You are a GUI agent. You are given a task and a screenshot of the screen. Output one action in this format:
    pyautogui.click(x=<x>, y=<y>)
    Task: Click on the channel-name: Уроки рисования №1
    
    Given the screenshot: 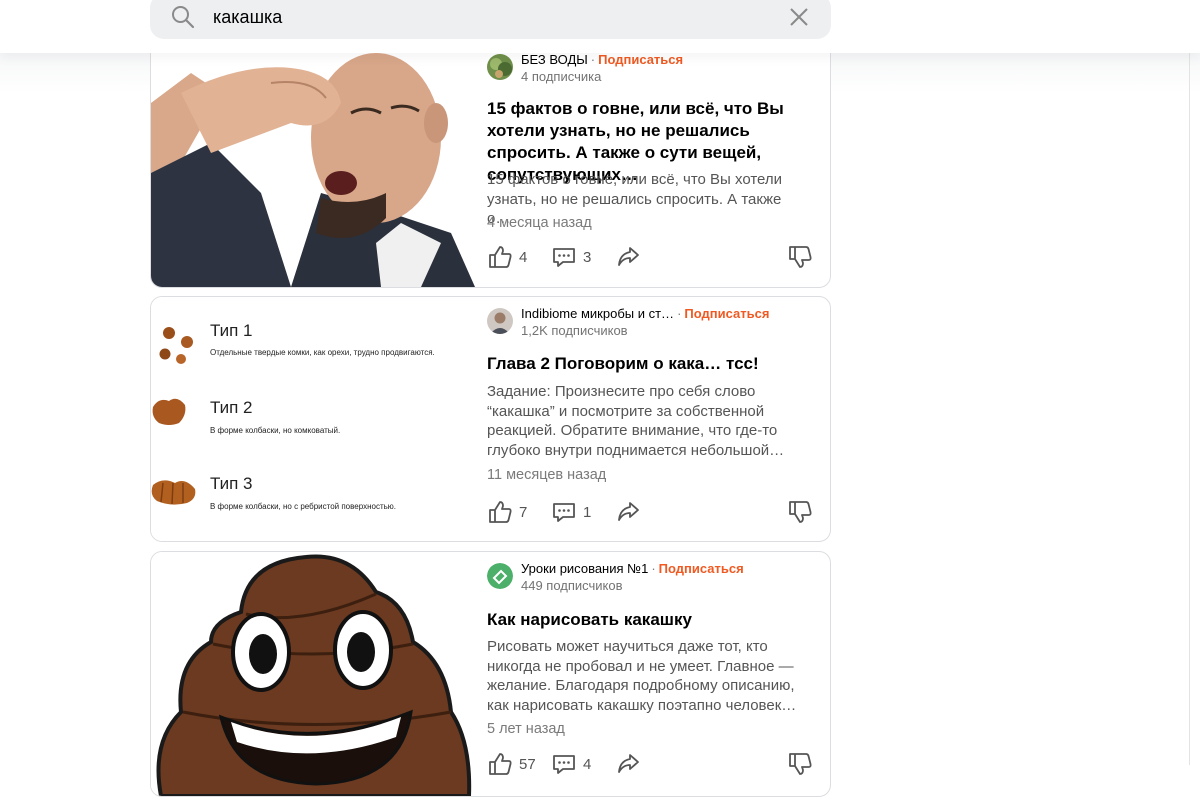 What is the action you would take?
    pyautogui.click(x=584, y=568)
    